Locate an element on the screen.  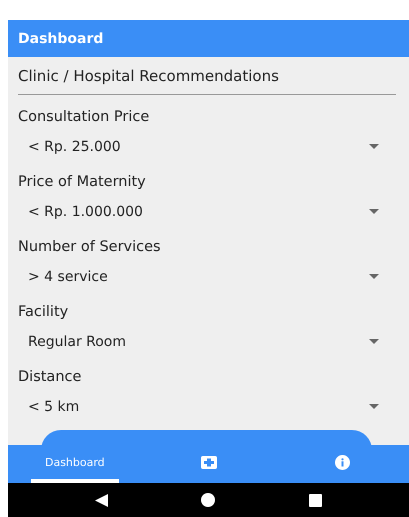
filter-label: Distance is located at coordinates (50, 377).